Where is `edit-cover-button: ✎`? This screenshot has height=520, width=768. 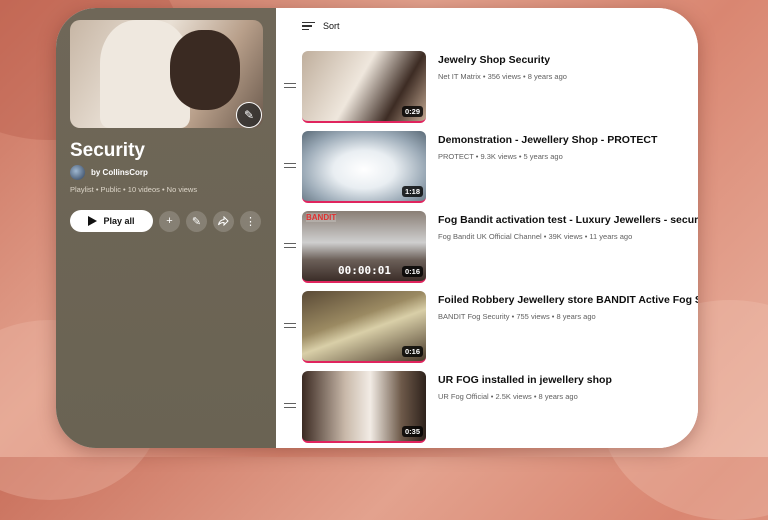 edit-cover-button: ✎ is located at coordinates (249, 115).